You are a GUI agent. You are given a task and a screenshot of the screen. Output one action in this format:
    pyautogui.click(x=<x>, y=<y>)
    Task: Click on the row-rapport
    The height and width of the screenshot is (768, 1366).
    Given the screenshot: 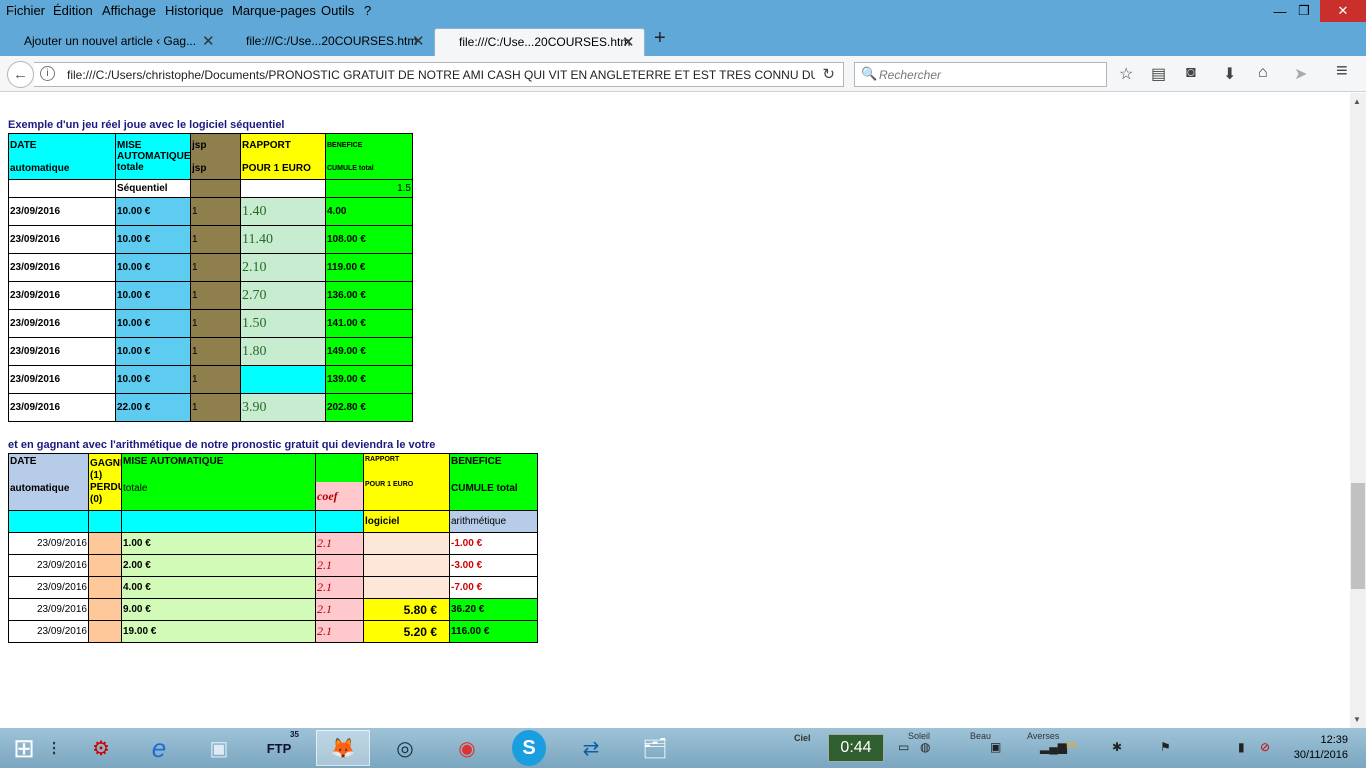 What is the action you would take?
    pyautogui.click(x=406, y=543)
    